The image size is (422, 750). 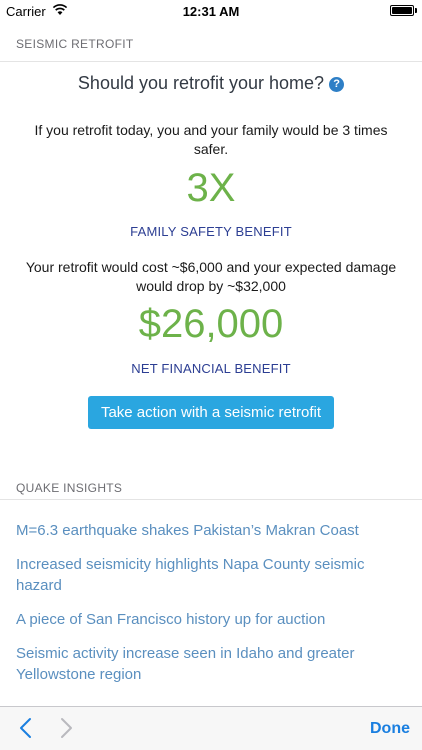 What do you see at coordinates (201, 83) in the screenshot?
I see `question-text: Should you retrofit your home?` at bounding box center [201, 83].